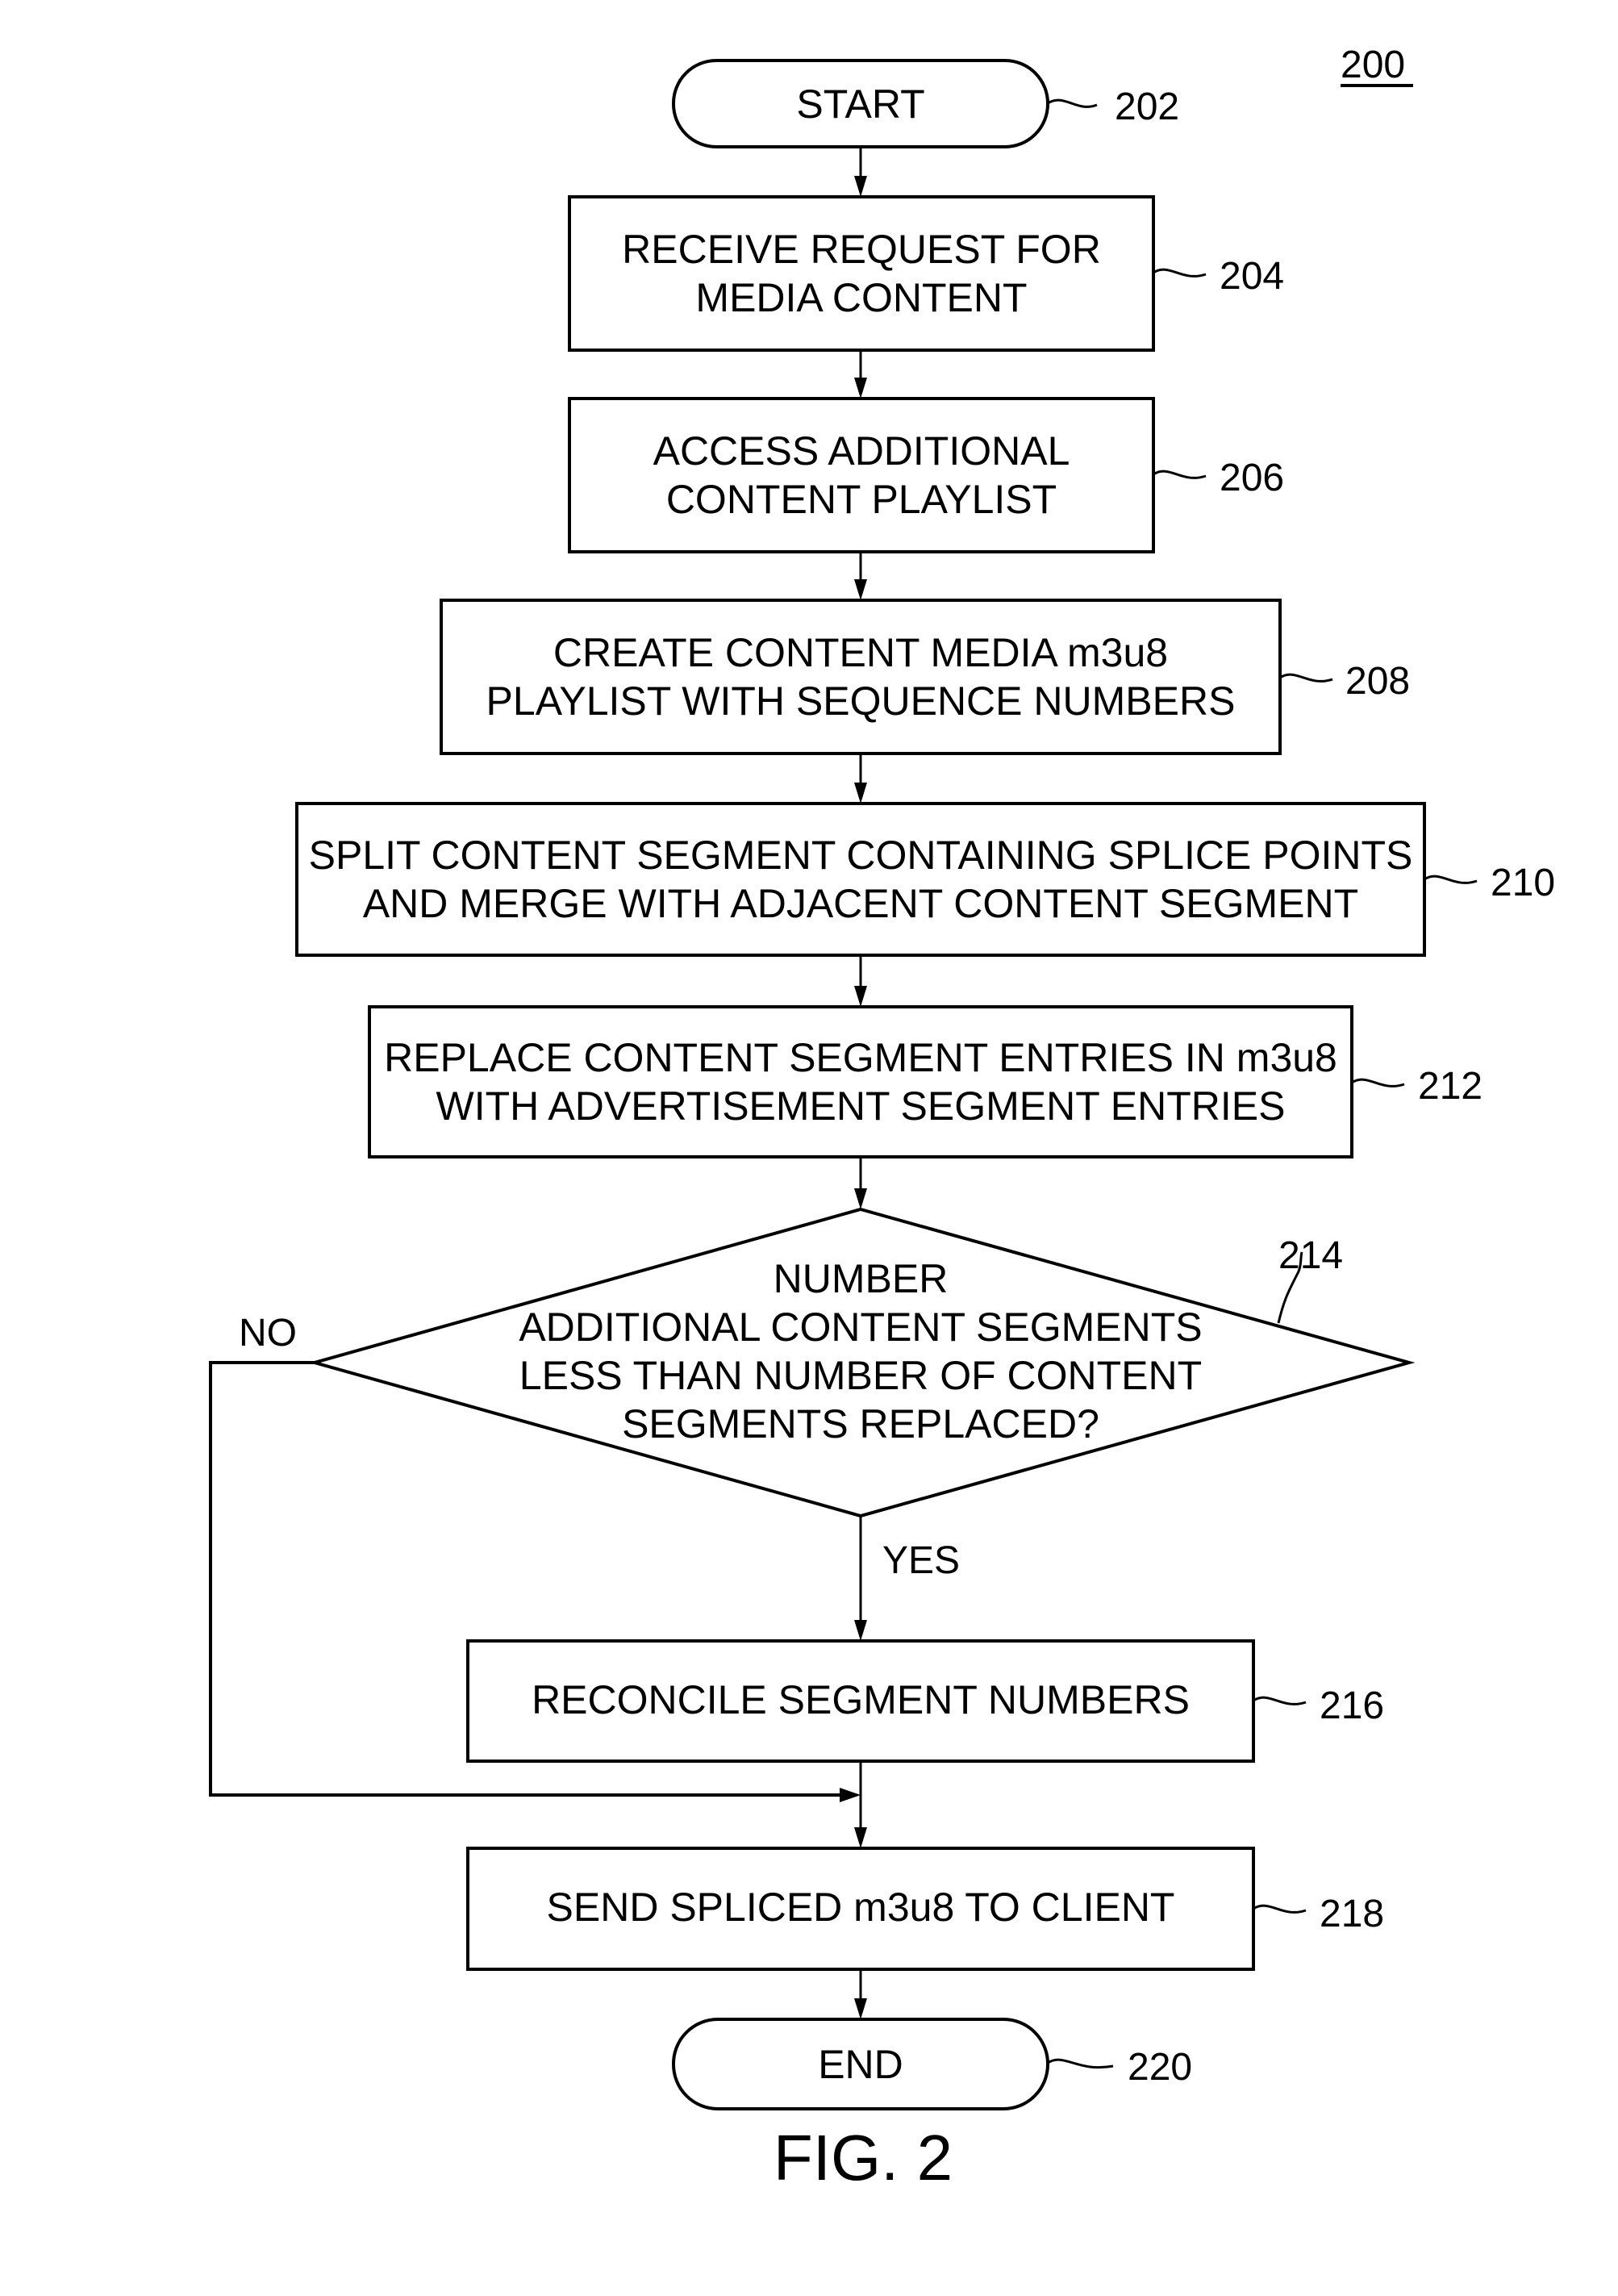 The image size is (1618, 2296). What do you see at coordinates (921, 1560) in the screenshot?
I see `yes-label: YES` at bounding box center [921, 1560].